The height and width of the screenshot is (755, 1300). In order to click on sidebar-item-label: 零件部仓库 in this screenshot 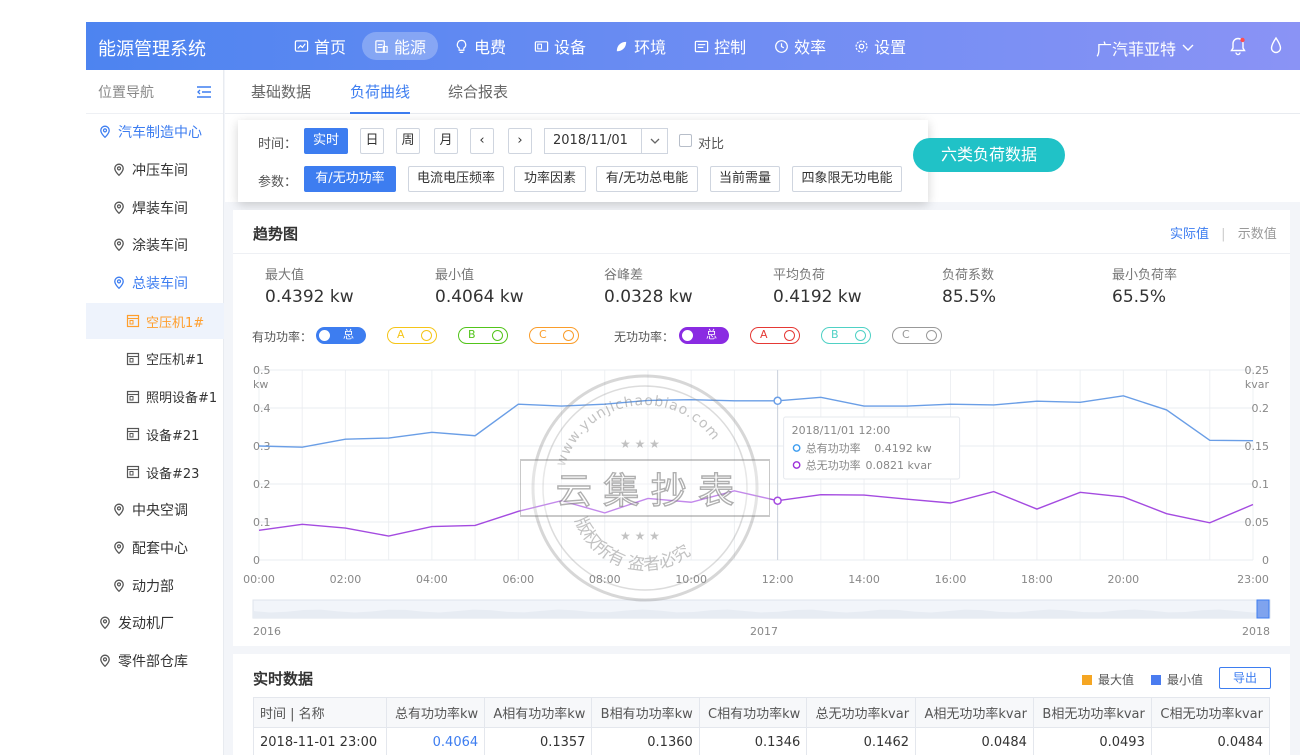, I will do `click(153, 662)`.